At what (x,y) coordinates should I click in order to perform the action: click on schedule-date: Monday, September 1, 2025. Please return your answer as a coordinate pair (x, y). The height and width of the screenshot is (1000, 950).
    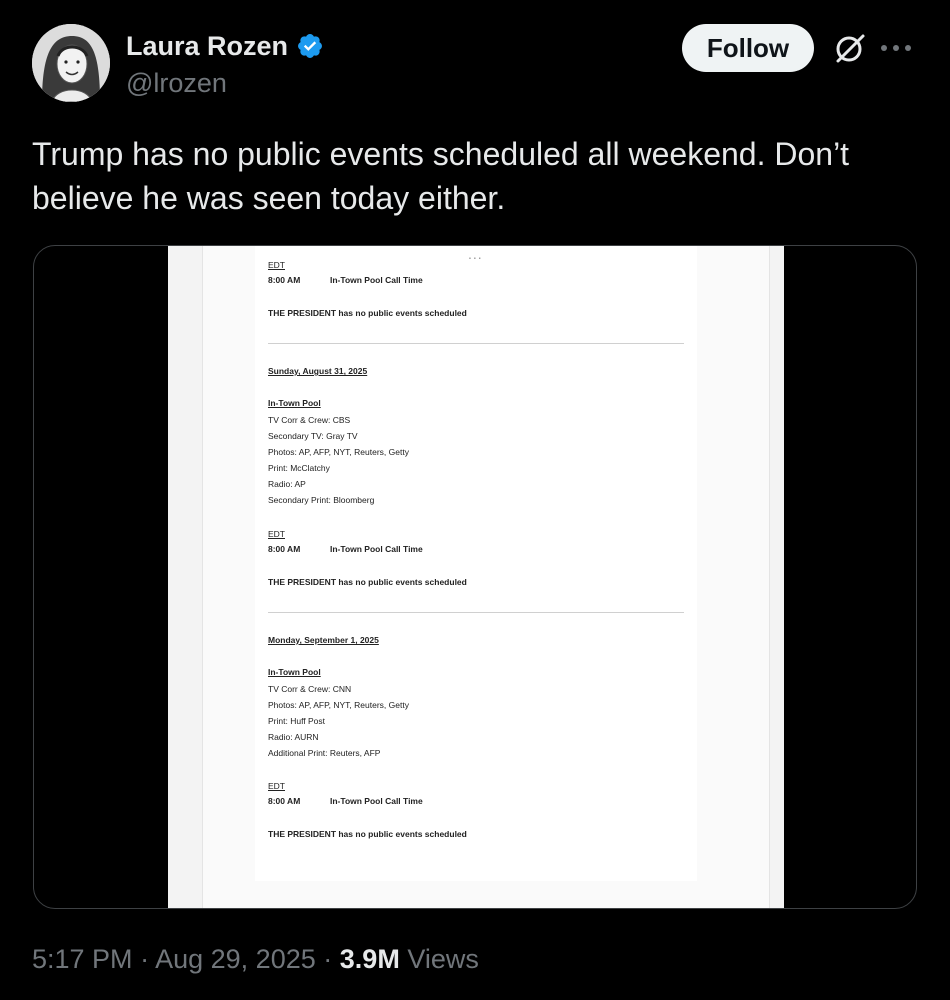
    Looking at the image, I should click on (323, 640).